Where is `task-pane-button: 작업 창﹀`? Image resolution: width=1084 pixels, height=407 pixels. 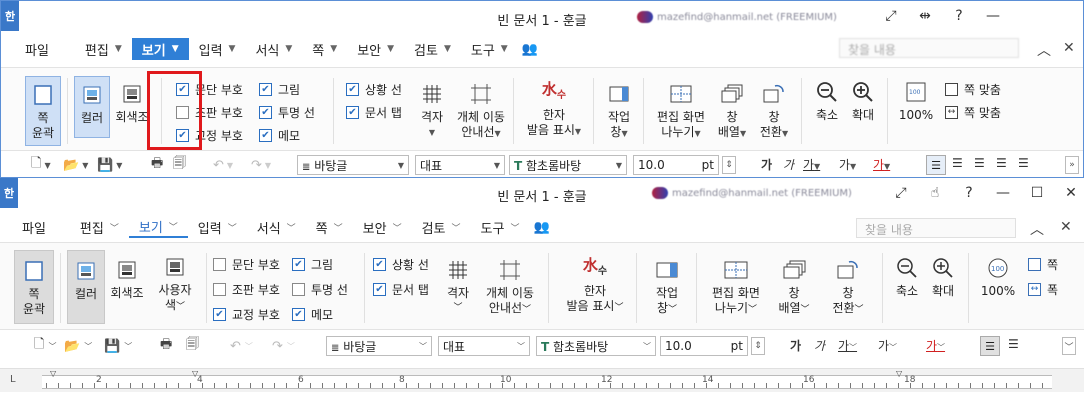 task-pane-button: 작업 창﹀ is located at coordinates (667, 288).